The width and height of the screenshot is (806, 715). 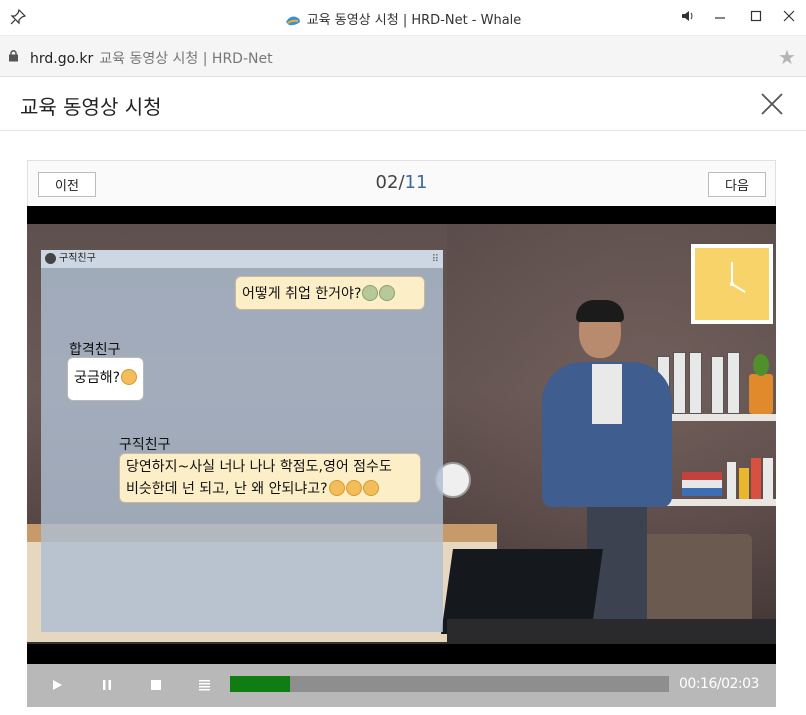 What do you see at coordinates (387, 182) in the screenshot?
I see `current-page: 02` at bounding box center [387, 182].